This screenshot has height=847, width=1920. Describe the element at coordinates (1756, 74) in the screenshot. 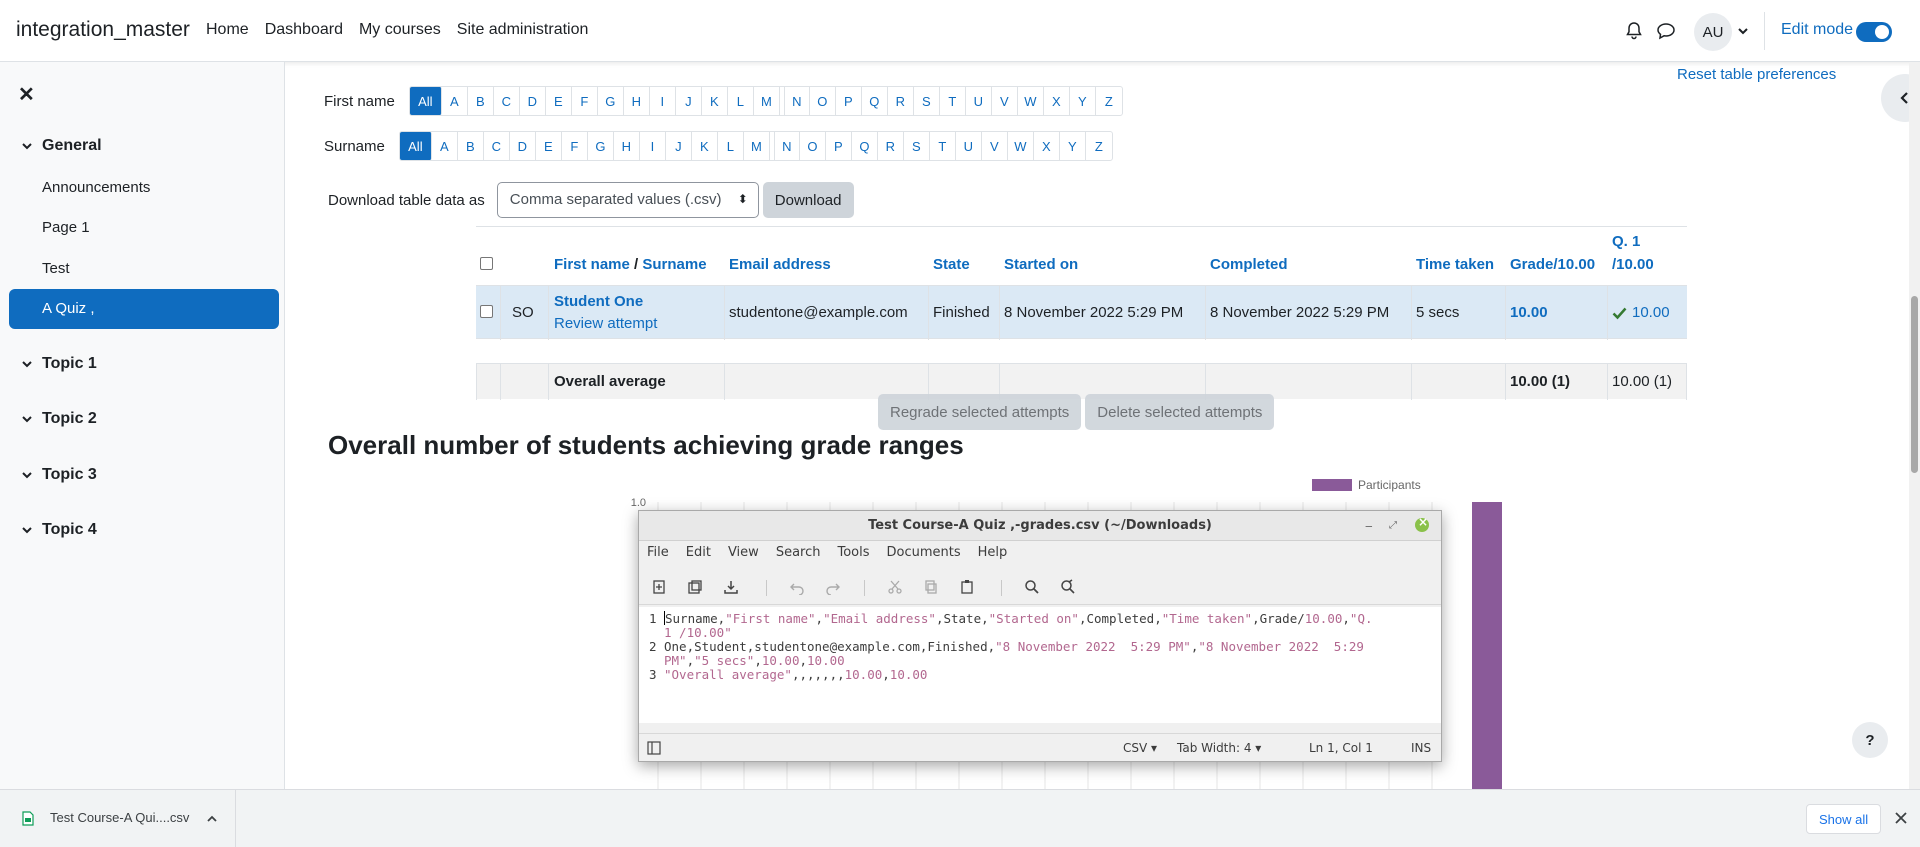

I see `reset-table-preferences-link: Reset table preferences` at that location.